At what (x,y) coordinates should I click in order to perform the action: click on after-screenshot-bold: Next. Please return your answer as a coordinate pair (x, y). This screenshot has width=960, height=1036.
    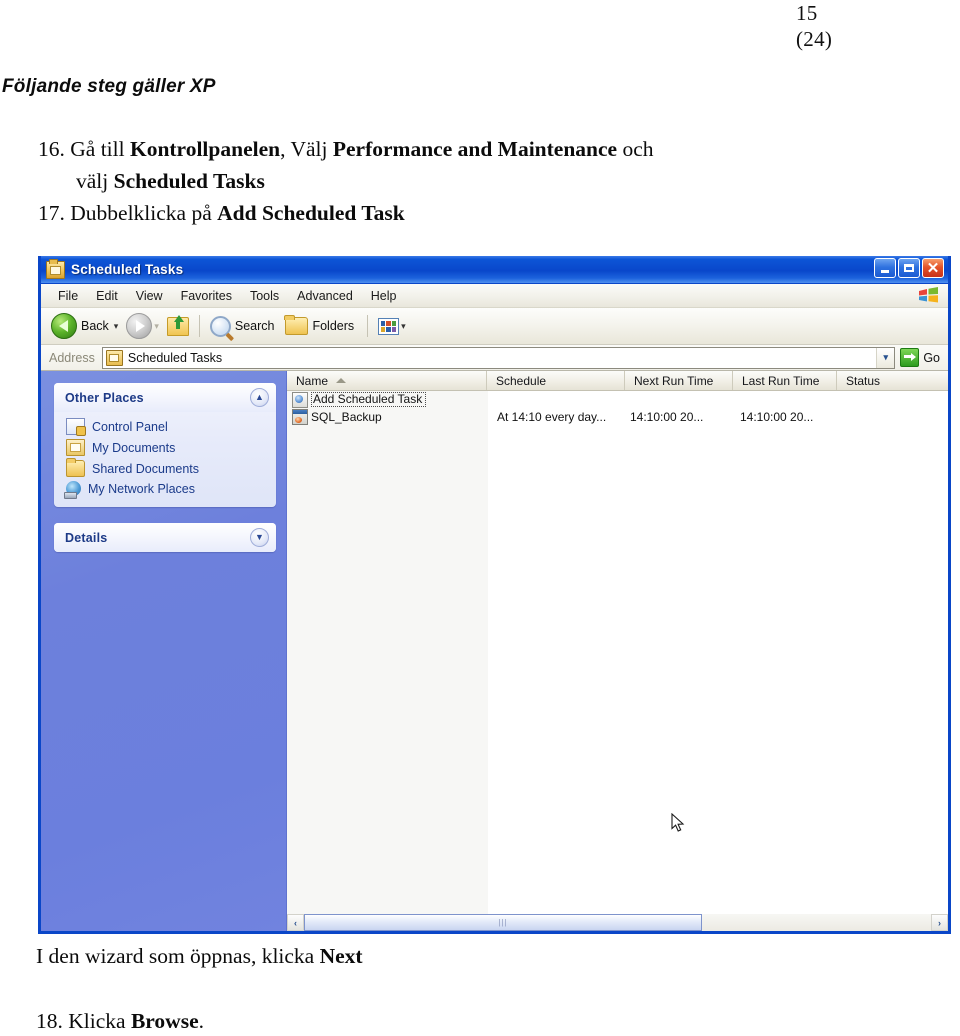
    Looking at the image, I should click on (341, 956).